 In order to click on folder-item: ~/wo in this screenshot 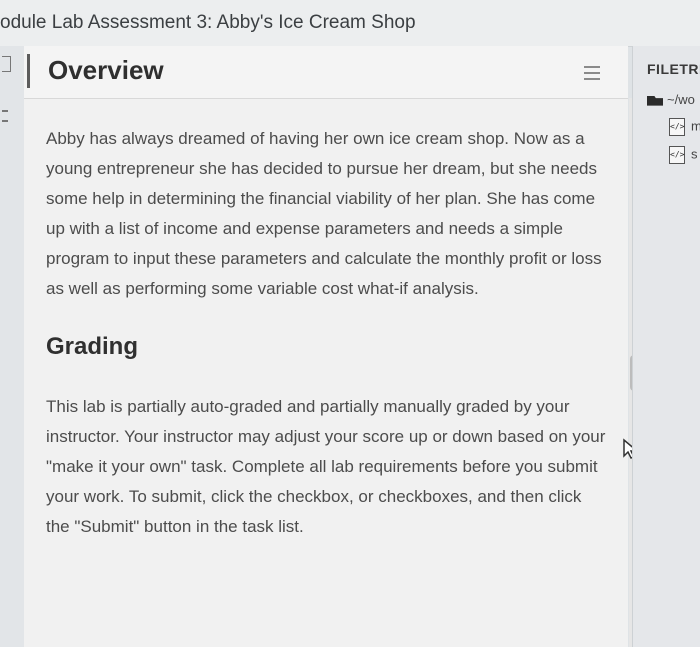, I will do `click(671, 99)`.